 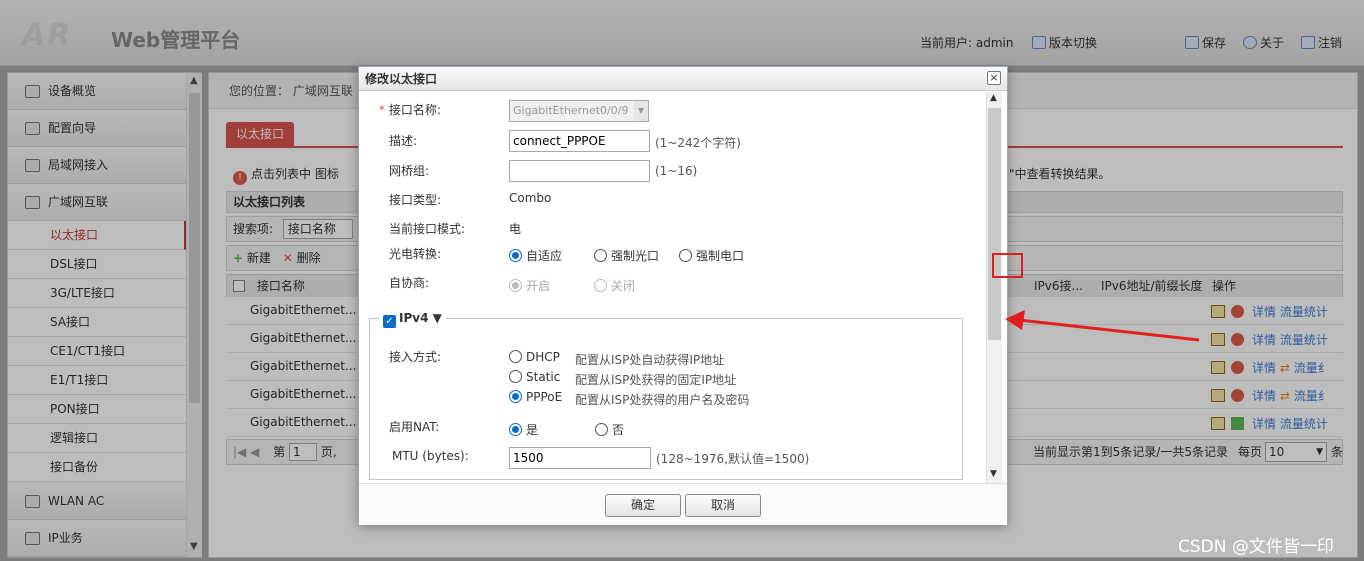 What do you see at coordinates (534, 357) in the screenshot?
I see `access-radio-dhcp: DHCP` at bounding box center [534, 357].